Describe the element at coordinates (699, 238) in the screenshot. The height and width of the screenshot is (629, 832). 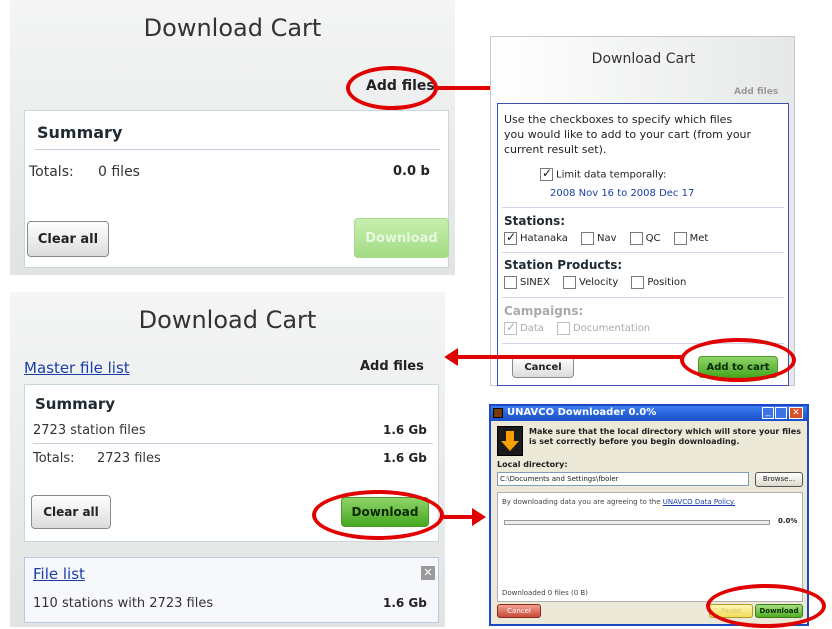
I see `station-label: Met` at that location.